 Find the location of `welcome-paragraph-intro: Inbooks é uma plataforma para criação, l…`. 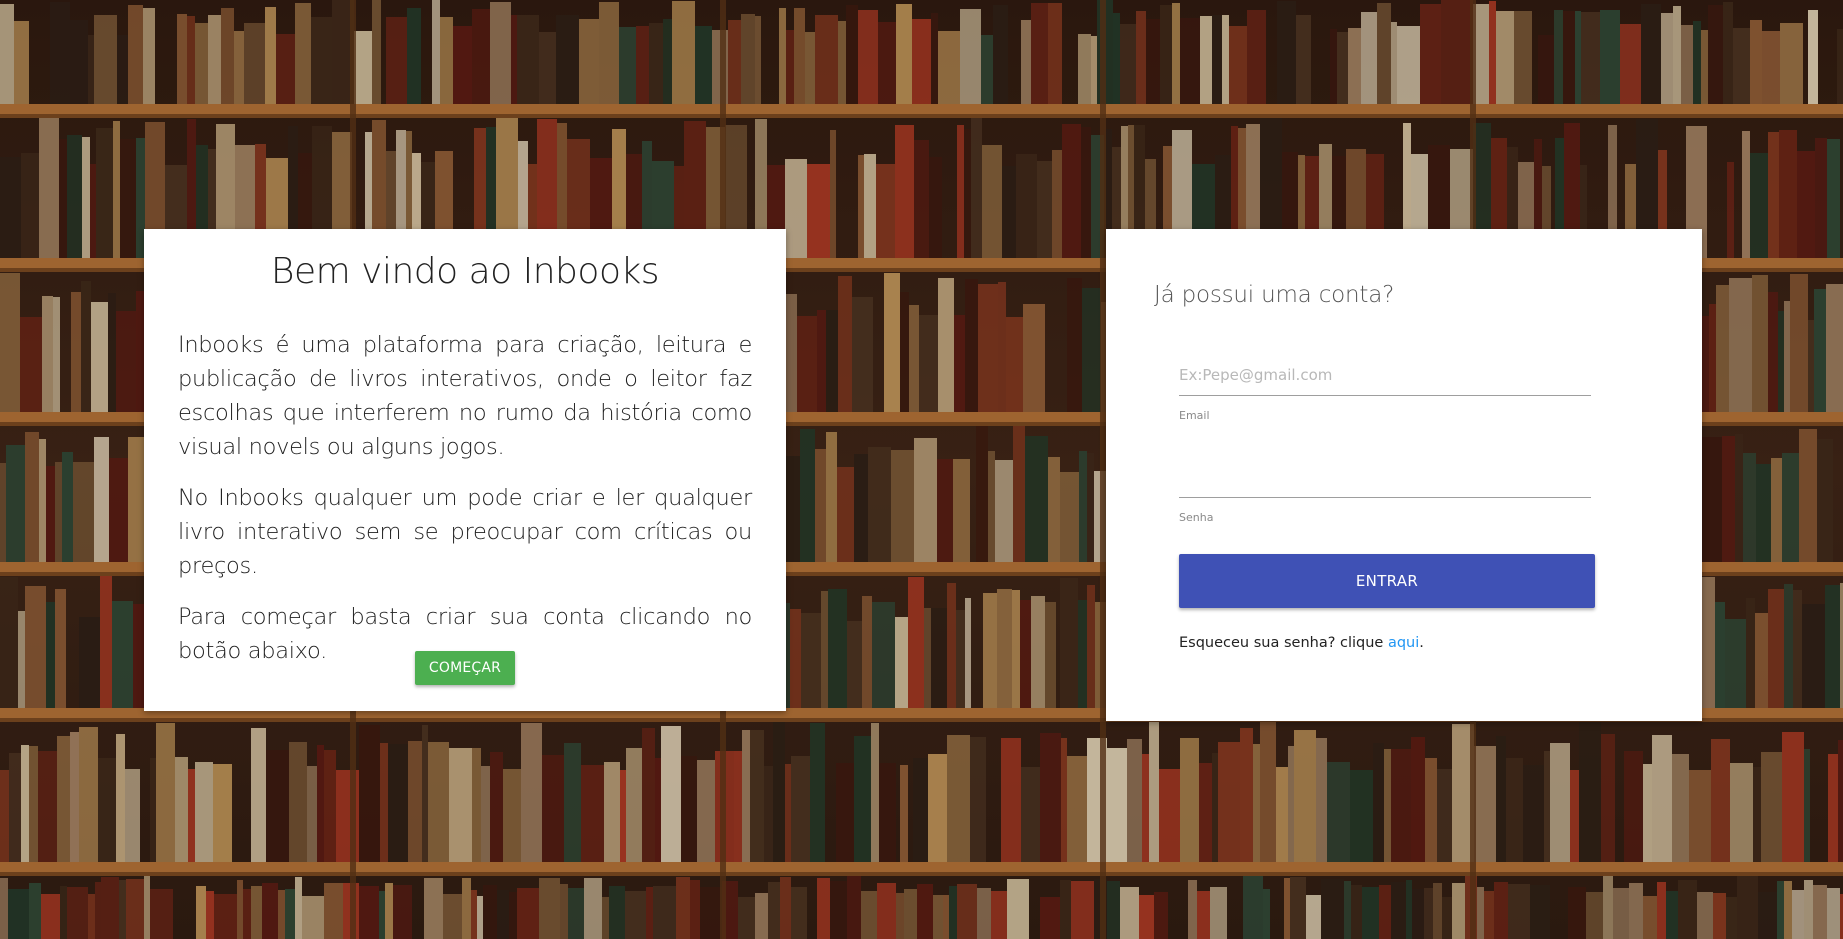

welcome-paragraph-intro: Inbooks é uma plataforma para criação, l… is located at coordinates (465, 396).